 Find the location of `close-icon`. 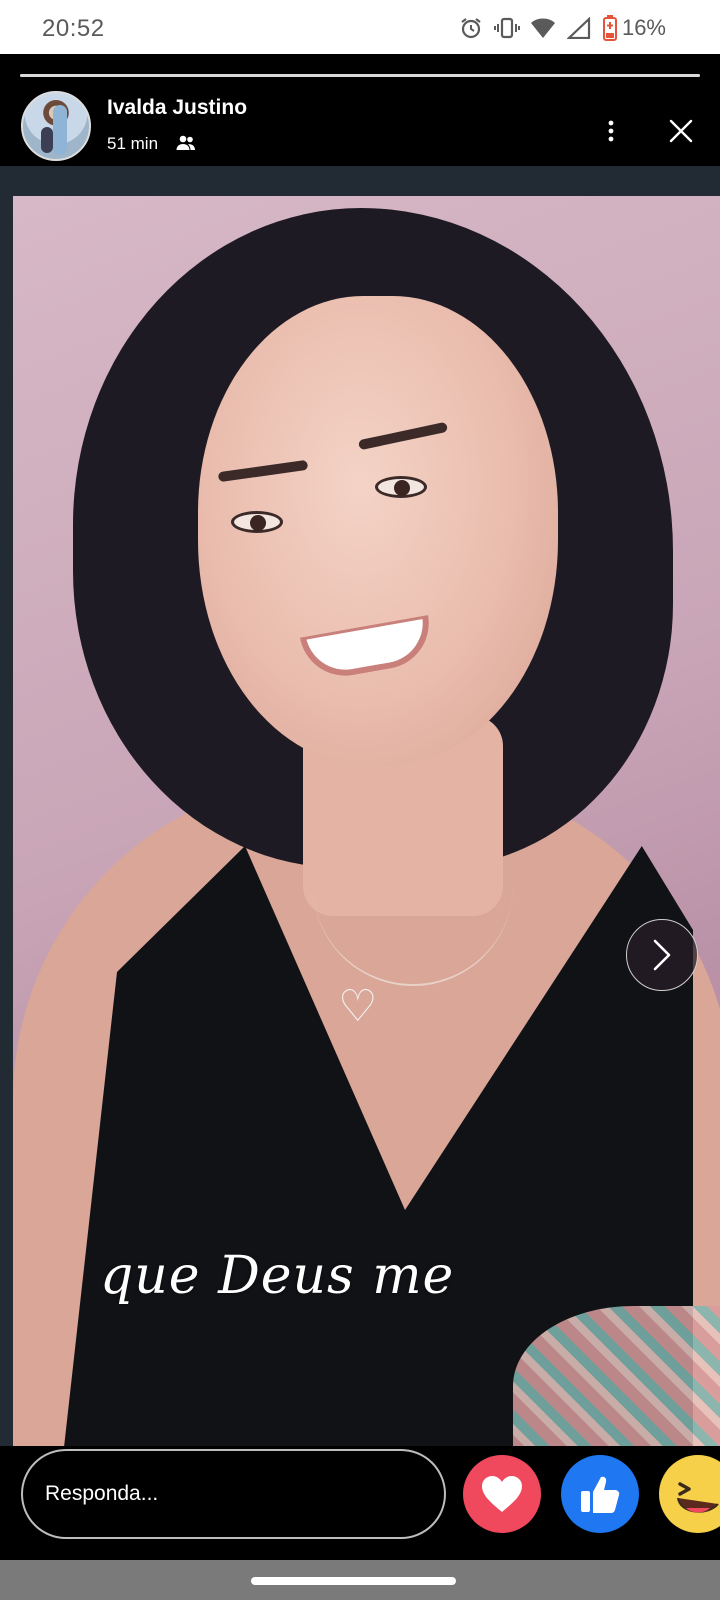

close-icon is located at coordinates (681, 131).